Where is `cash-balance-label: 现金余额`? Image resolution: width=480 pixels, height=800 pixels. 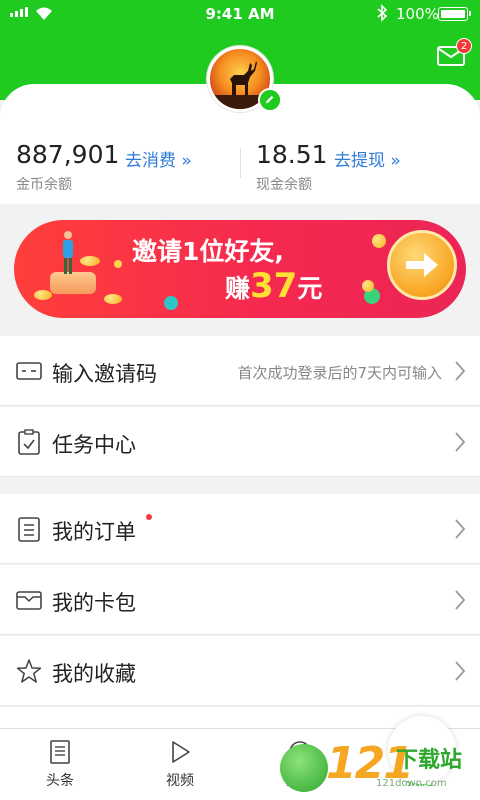
cash-balance-label: 现金余额 is located at coordinates (284, 185).